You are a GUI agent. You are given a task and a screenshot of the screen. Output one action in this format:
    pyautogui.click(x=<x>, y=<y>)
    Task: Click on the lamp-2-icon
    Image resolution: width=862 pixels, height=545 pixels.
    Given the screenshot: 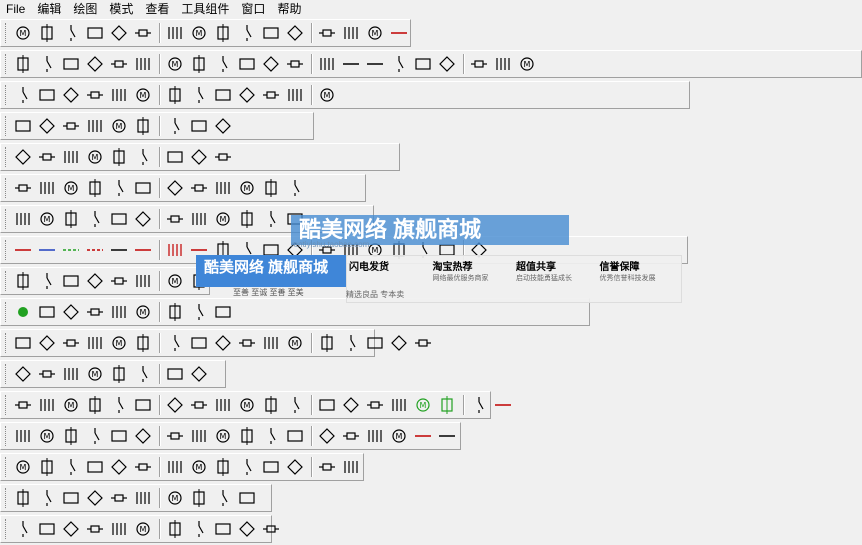 What is the action you would take?
    pyautogui.click(x=375, y=436)
    